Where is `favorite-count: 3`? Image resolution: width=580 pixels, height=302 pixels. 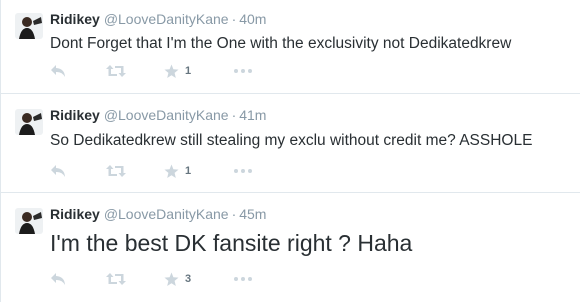
favorite-count: 3 is located at coordinates (188, 279).